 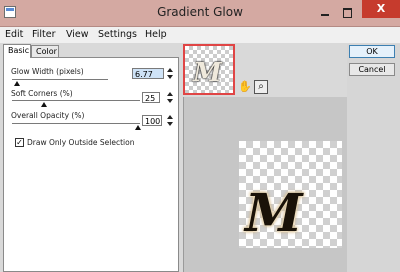 I want to click on glow-width-track, so click(x=60, y=79).